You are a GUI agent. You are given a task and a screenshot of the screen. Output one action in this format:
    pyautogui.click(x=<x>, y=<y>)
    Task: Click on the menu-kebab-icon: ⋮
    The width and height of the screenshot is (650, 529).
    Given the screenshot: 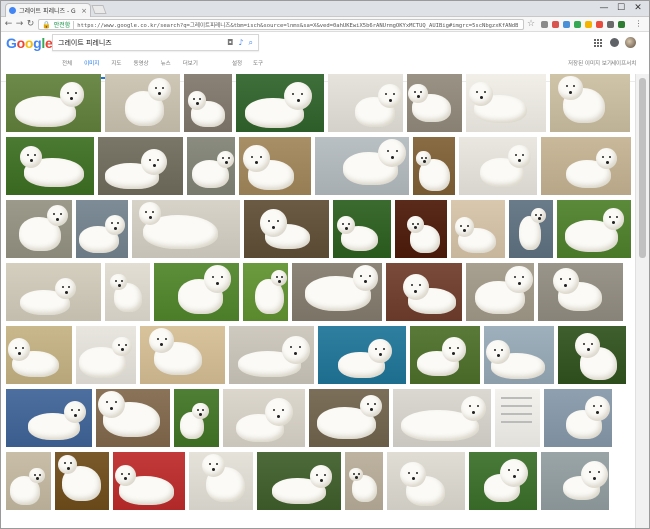 What is the action you would take?
    pyautogui.click(x=638, y=24)
    